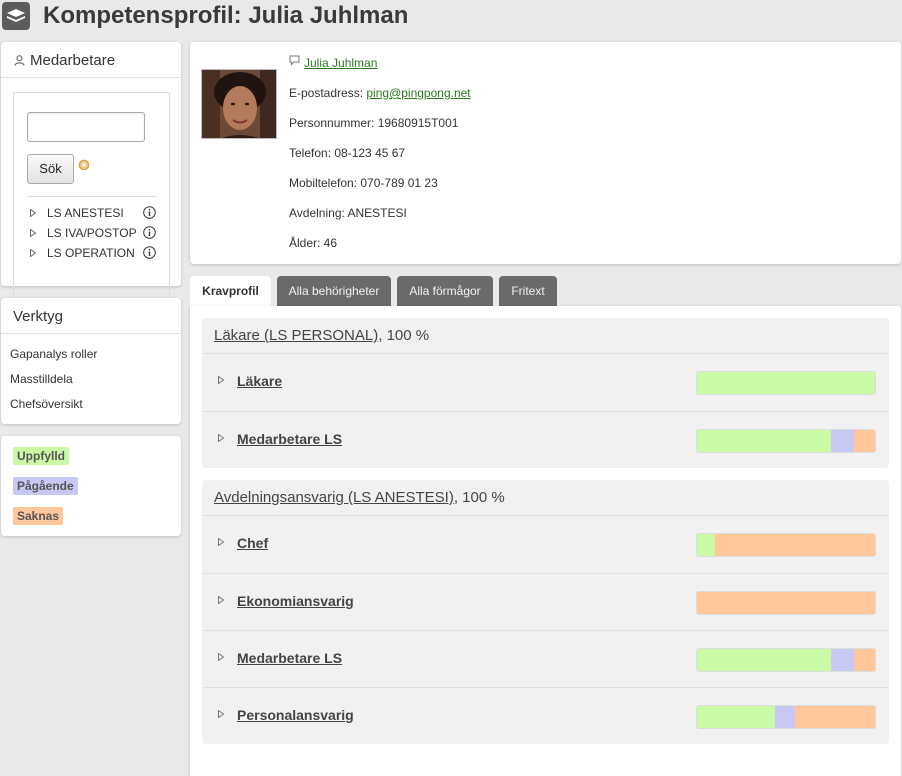  What do you see at coordinates (91, 253) in the screenshot?
I see `department-label: LS OPERATION` at bounding box center [91, 253].